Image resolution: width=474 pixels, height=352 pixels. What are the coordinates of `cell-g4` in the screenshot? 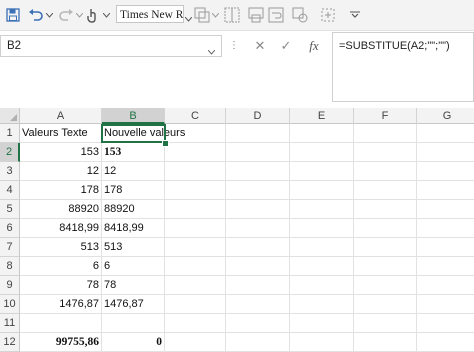 It's located at (445, 190).